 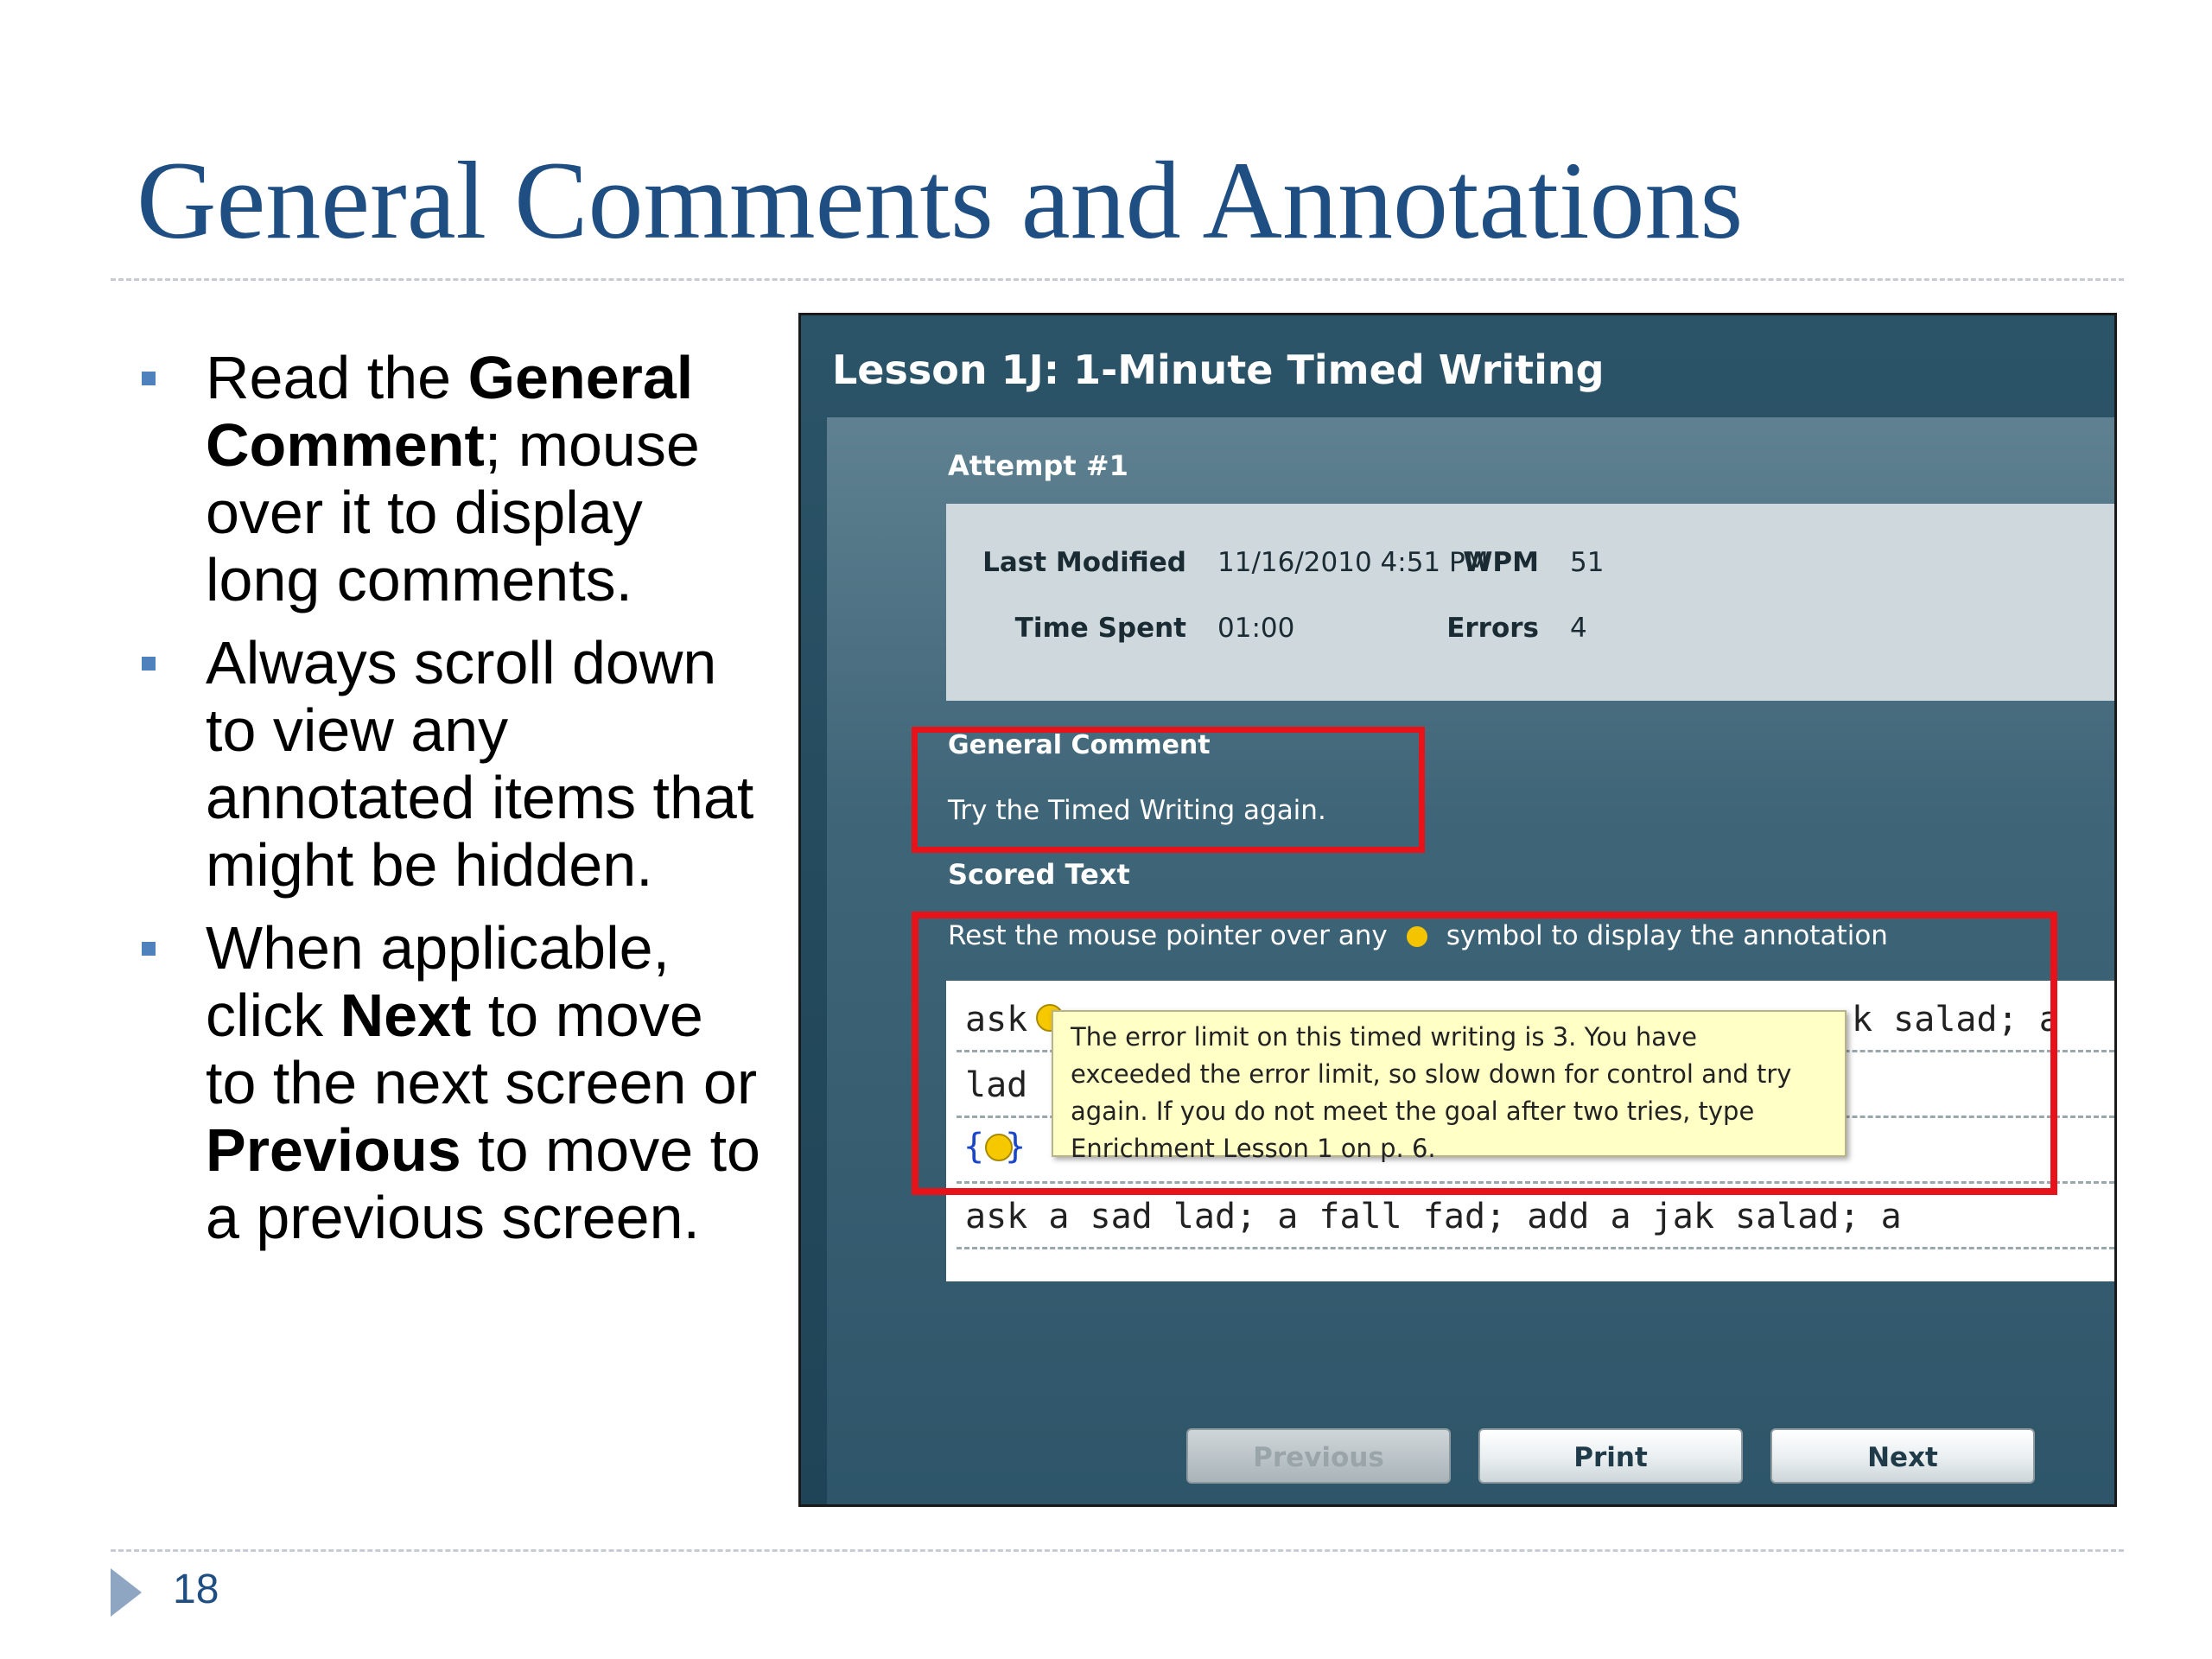 What do you see at coordinates (1117, 279) in the screenshot?
I see `top-divider` at bounding box center [1117, 279].